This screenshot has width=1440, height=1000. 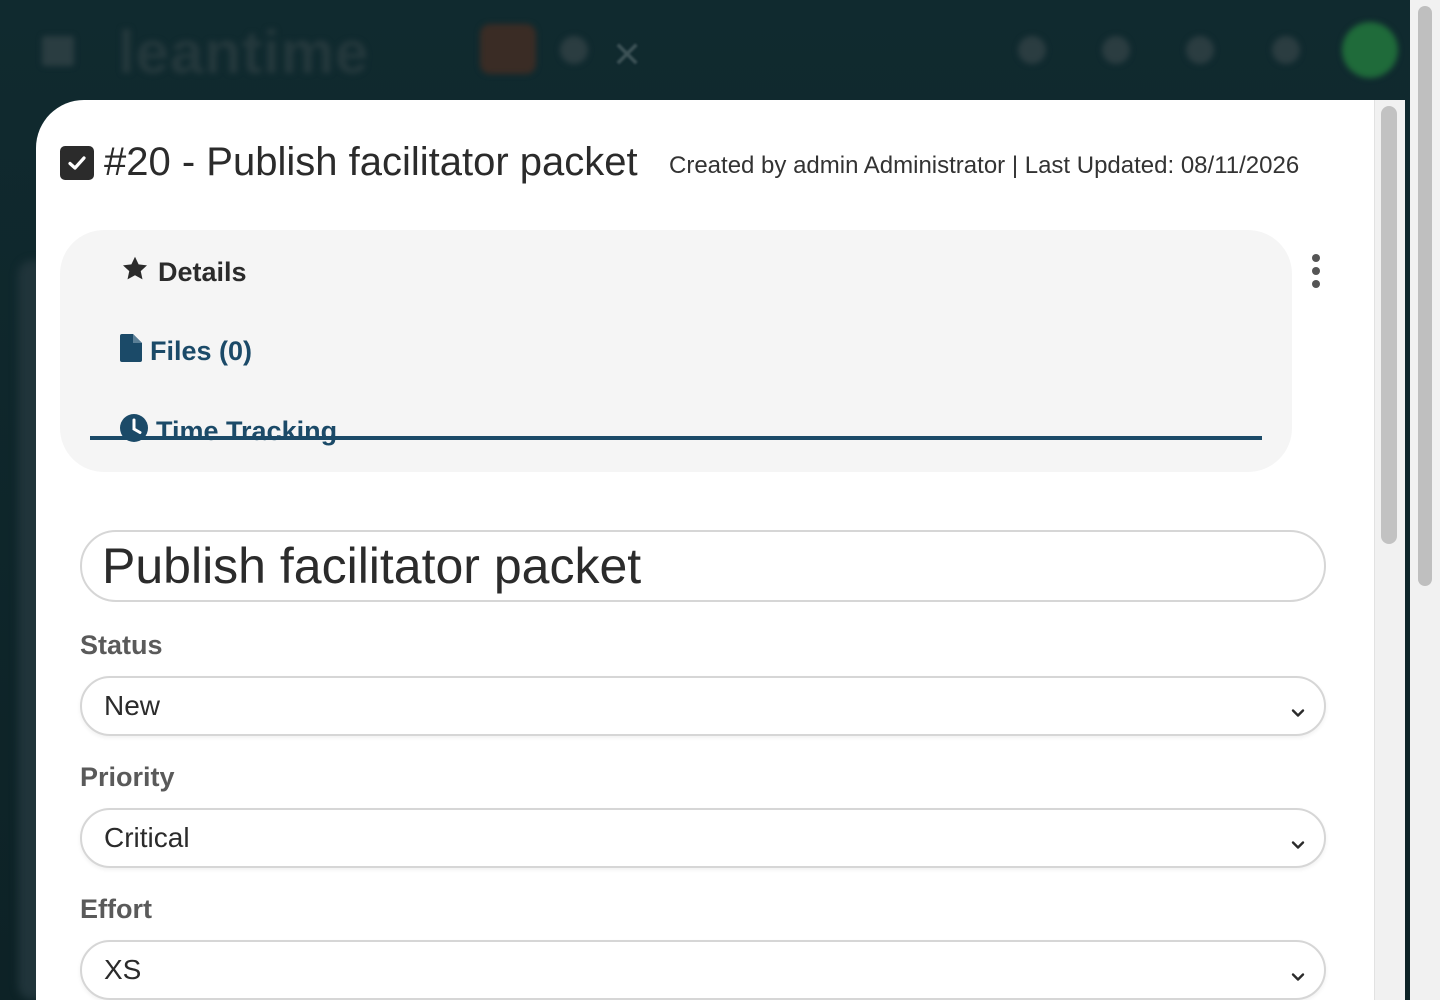 What do you see at coordinates (508, 49) in the screenshot?
I see `project-chip` at bounding box center [508, 49].